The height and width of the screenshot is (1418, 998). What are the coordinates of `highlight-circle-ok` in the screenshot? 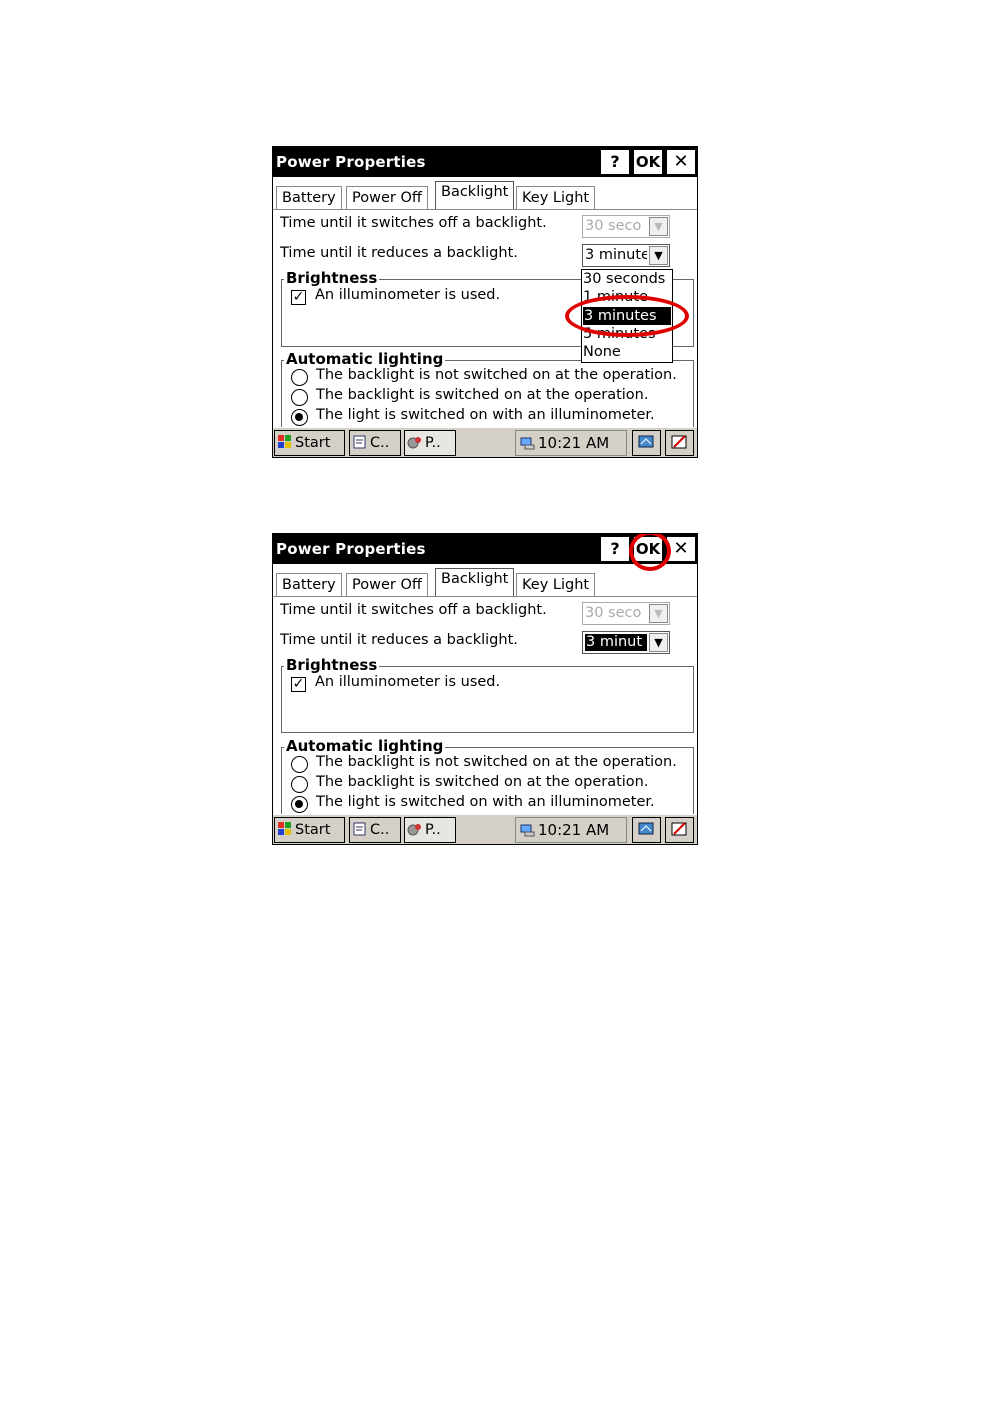 It's located at (650, 552).